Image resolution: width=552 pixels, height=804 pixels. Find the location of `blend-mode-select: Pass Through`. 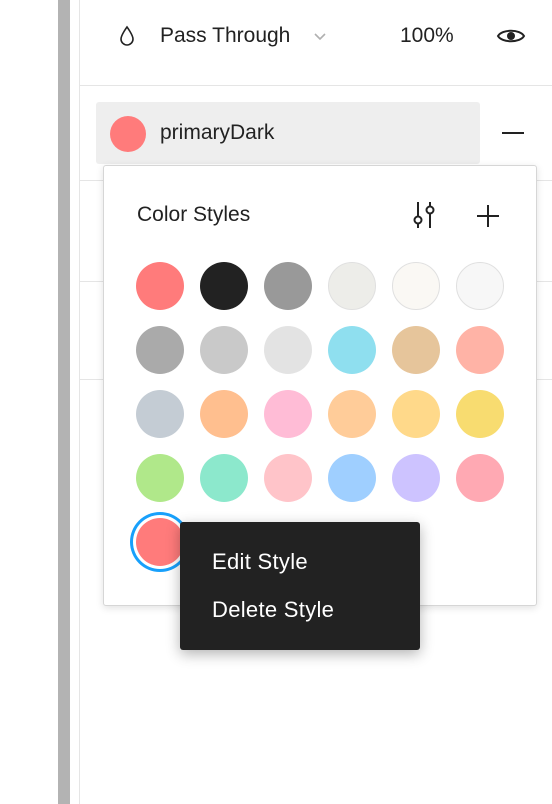

blend-mode-select: Pass Through is located at coordinates (225, 36).